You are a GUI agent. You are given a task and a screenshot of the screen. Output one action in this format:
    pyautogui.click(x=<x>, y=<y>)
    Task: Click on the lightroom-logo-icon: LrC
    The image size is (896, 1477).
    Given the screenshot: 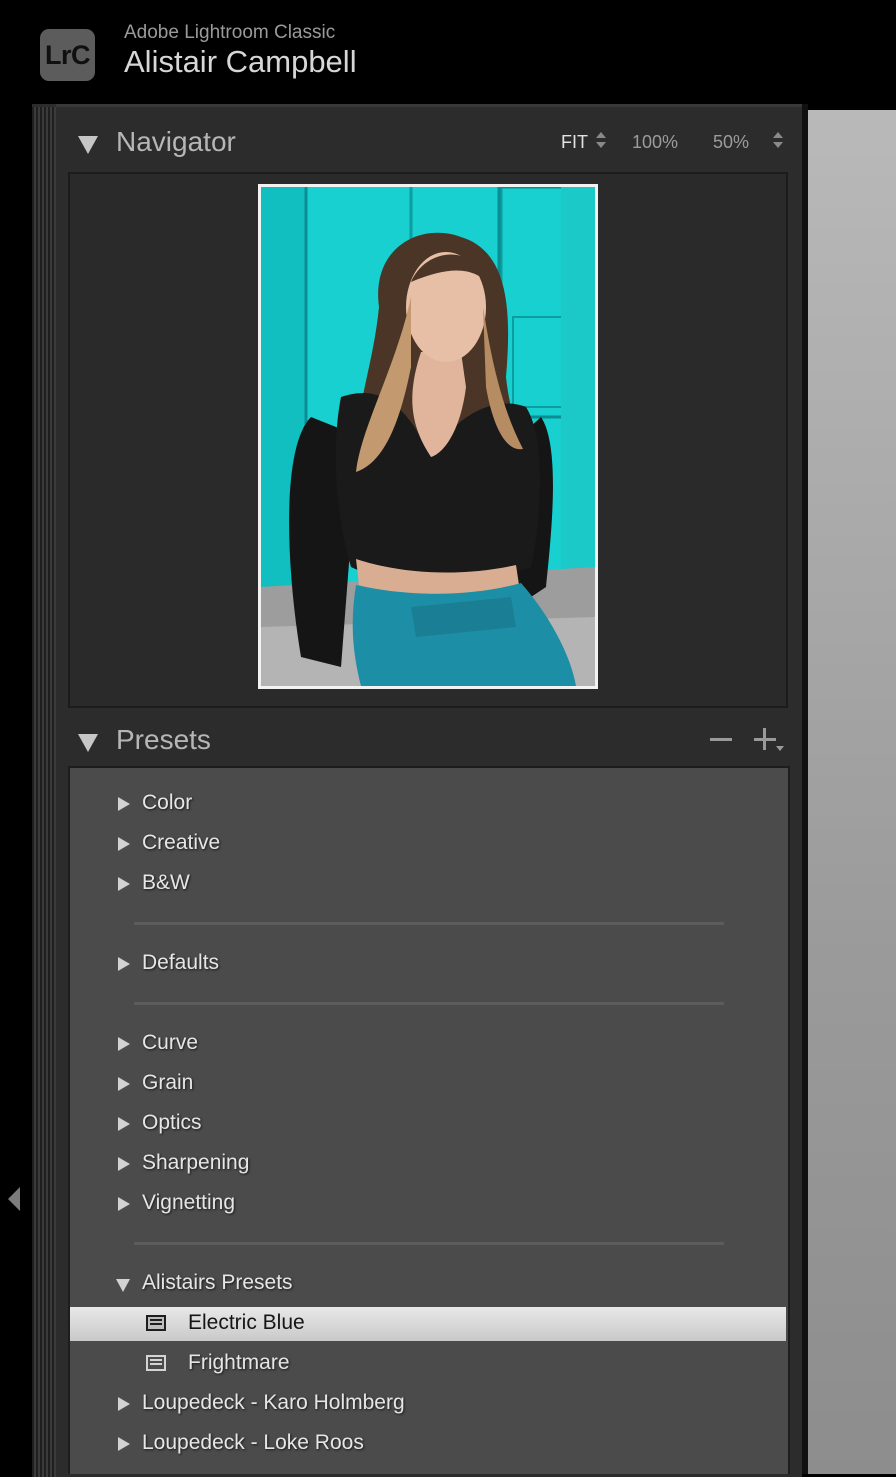 What is the action you would take?
    pyautogui.click(x=67, y=55)
    